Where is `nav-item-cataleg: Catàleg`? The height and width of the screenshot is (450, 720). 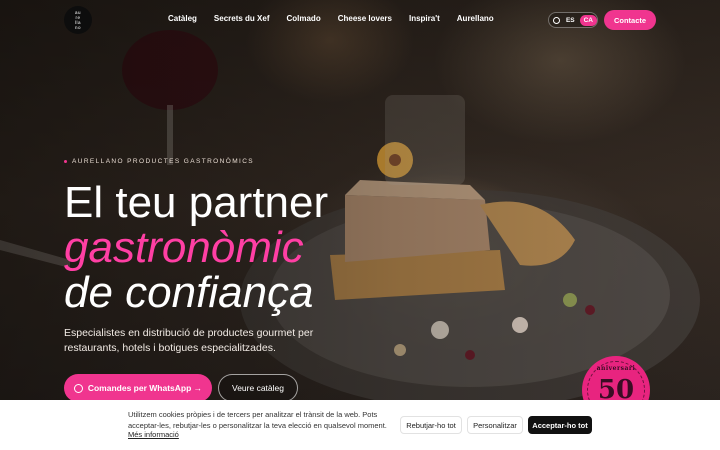
nav-item-cataleg: Catàleg is located at coordinates (182, 18).